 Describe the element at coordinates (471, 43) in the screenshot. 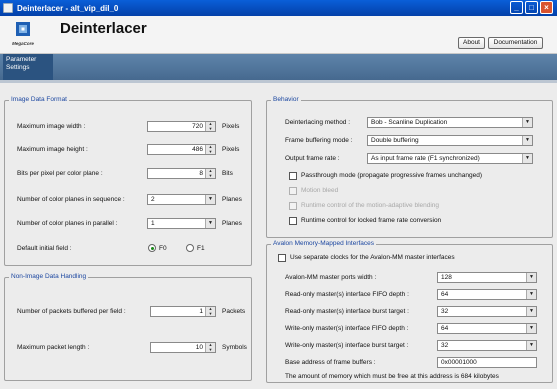

I see `about-button: About` at that location.